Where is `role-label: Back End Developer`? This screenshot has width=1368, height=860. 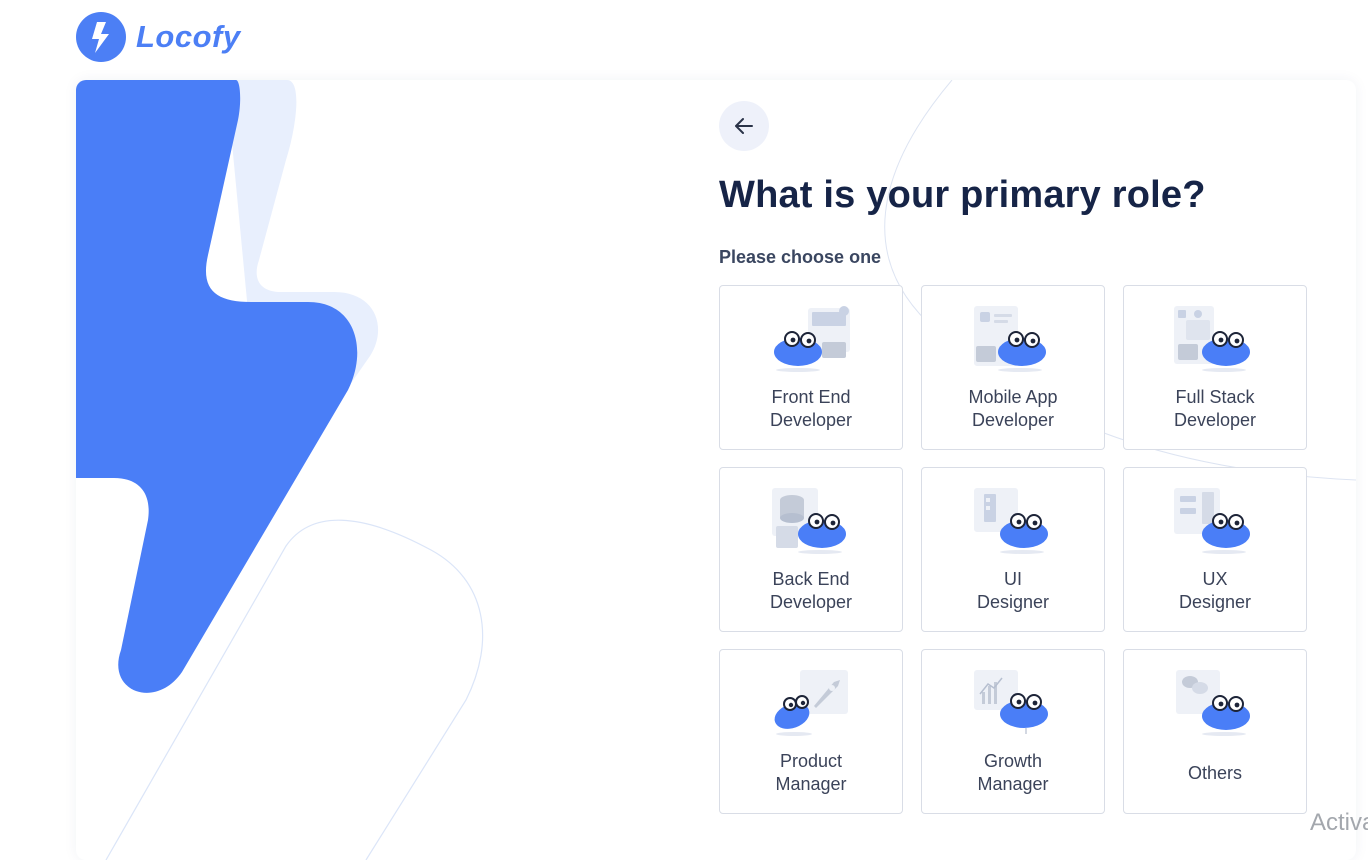
role-label: Back End Developer is located at coordinates (811, 590).